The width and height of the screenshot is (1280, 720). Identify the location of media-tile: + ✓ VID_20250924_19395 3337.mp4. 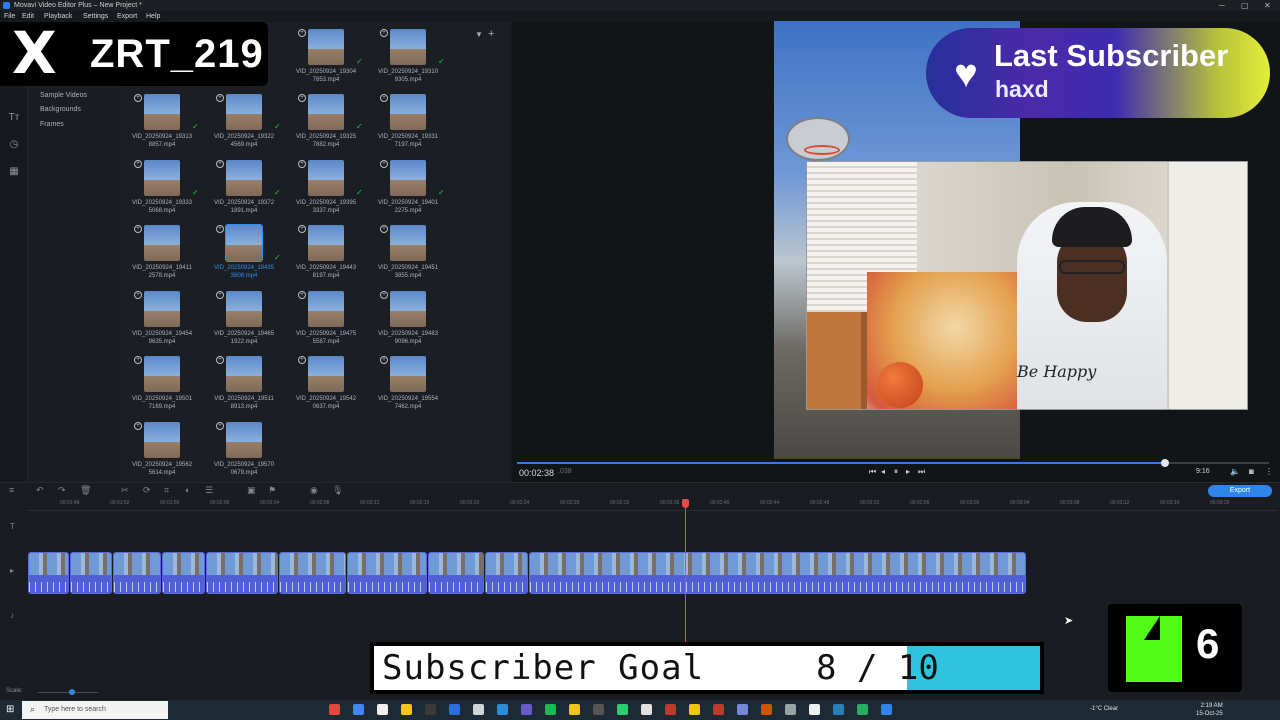
(326, 189).